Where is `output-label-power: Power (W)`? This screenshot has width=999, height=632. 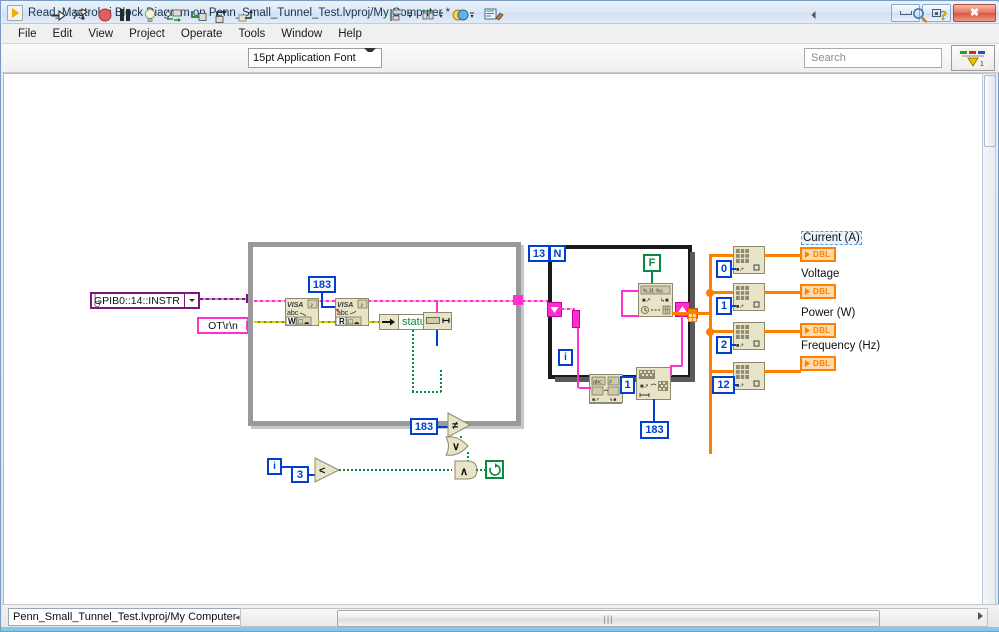 output-label-power: Power (W) is located at coordinates (828, 313).